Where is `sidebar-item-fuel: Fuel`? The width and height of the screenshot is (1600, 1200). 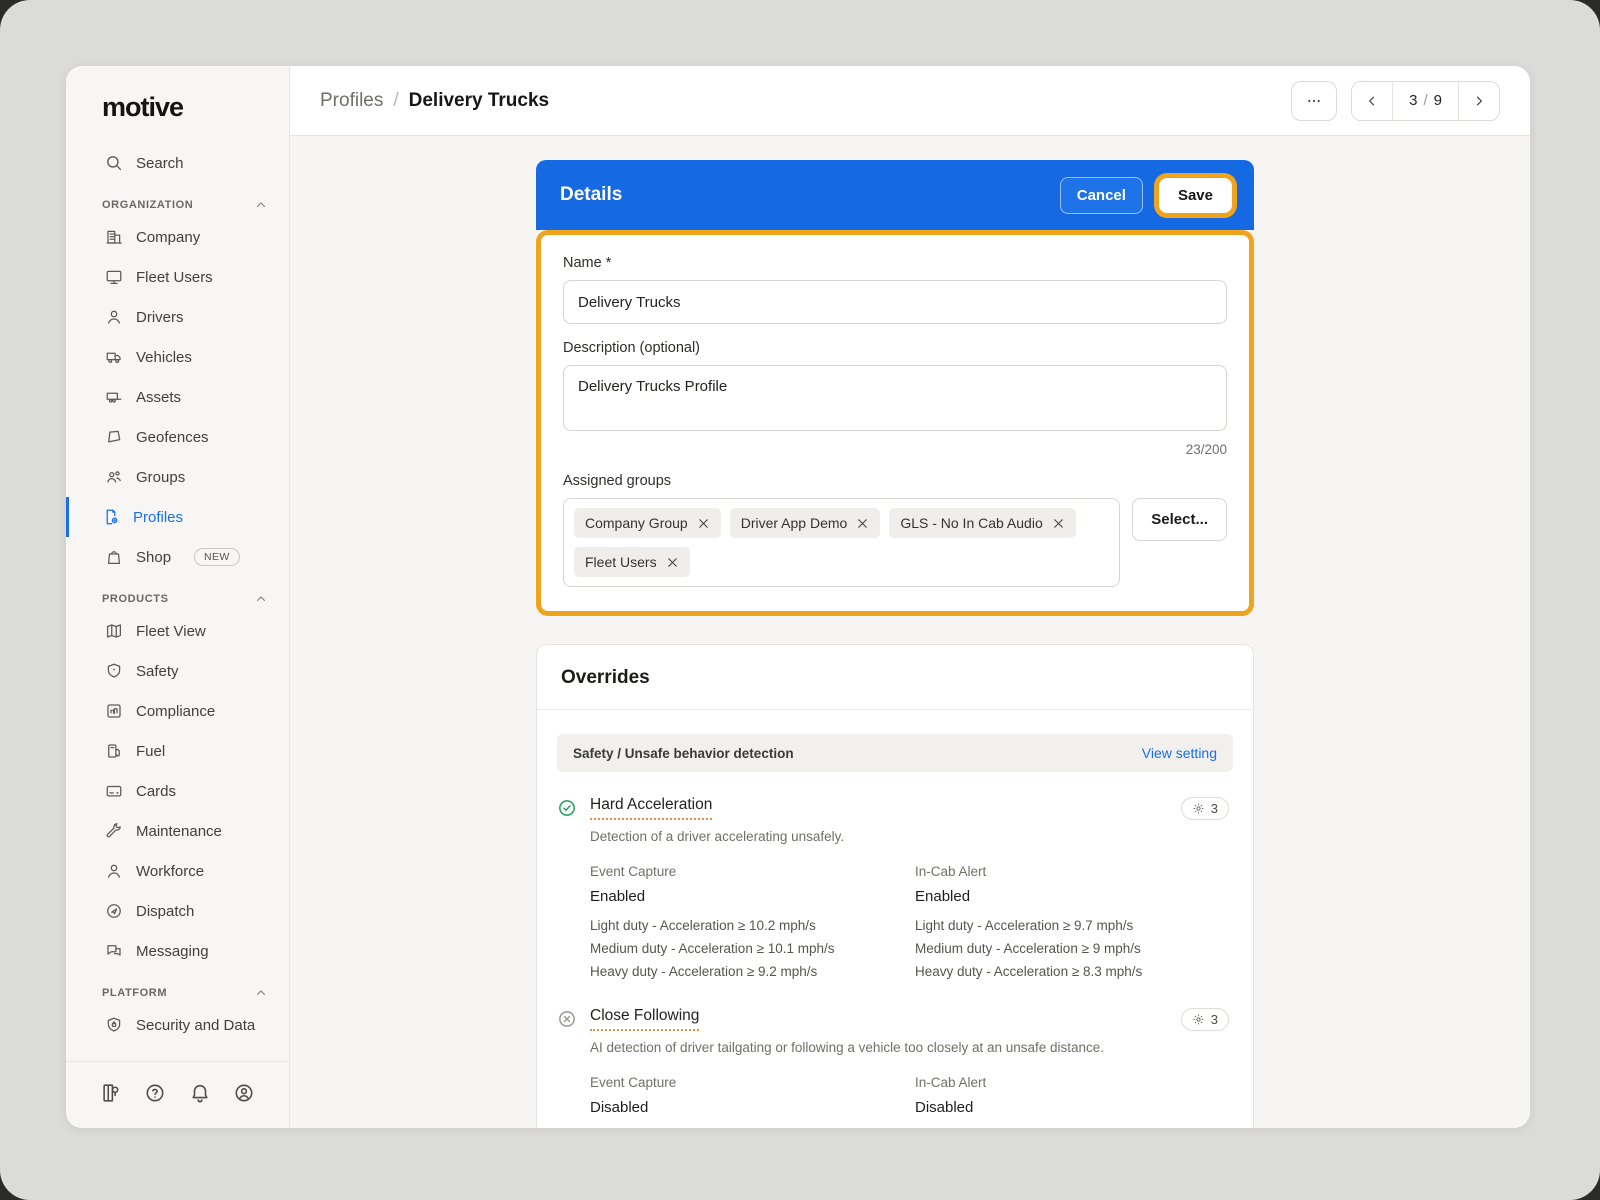
sidebar-item-fuel: Fuel is located at coordinates (177, 751).